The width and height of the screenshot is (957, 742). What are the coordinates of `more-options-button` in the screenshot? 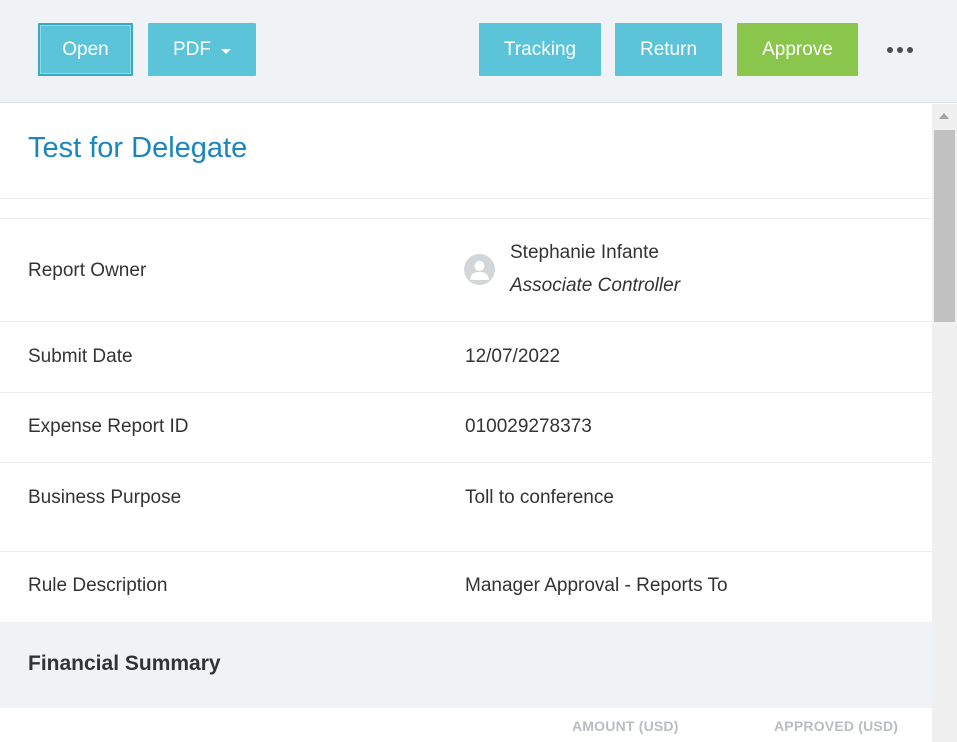 It's located at (900, 50).